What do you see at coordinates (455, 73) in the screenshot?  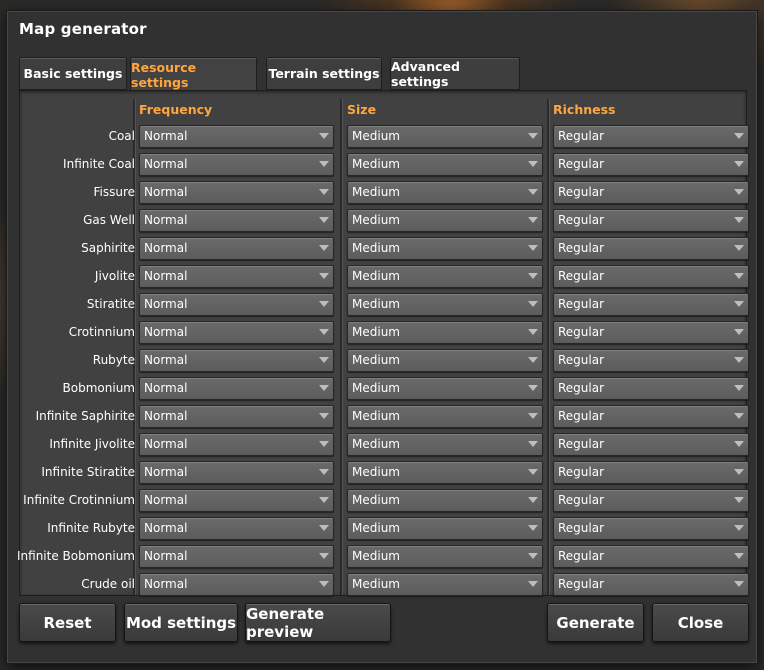 I see `tab-advanced-settings: Advanced settings` at bounding box center [455, 73].